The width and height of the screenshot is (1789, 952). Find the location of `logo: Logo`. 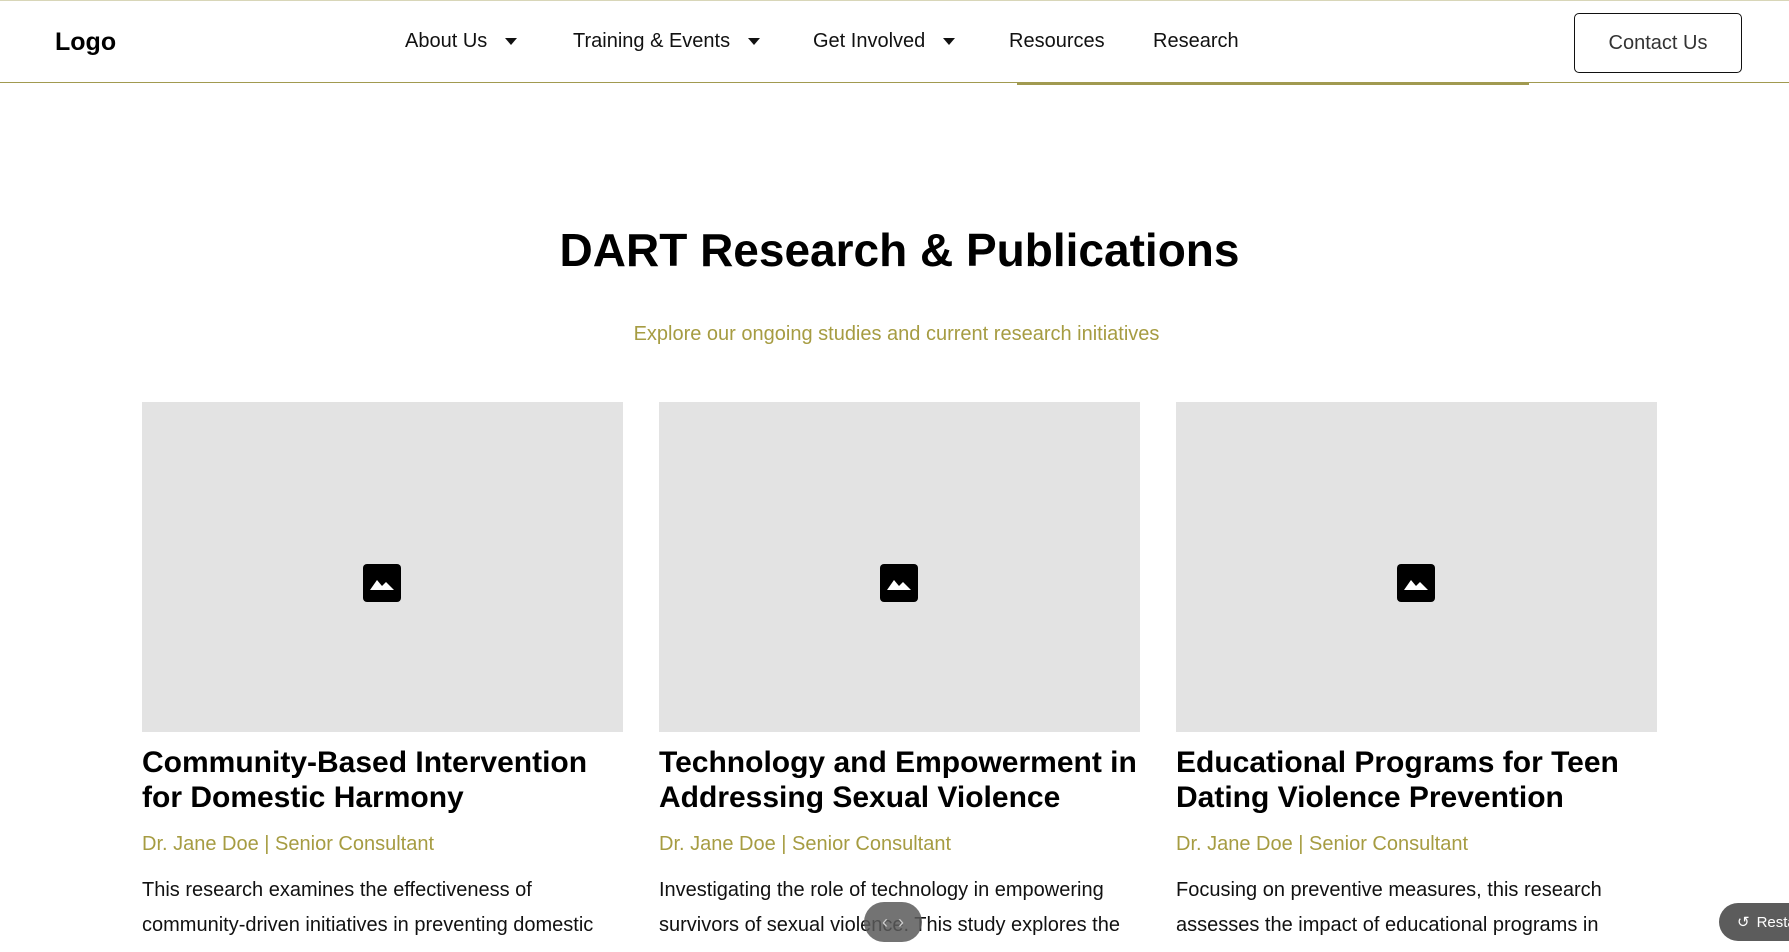

logo: Logo is located at coordinates (85, 42).